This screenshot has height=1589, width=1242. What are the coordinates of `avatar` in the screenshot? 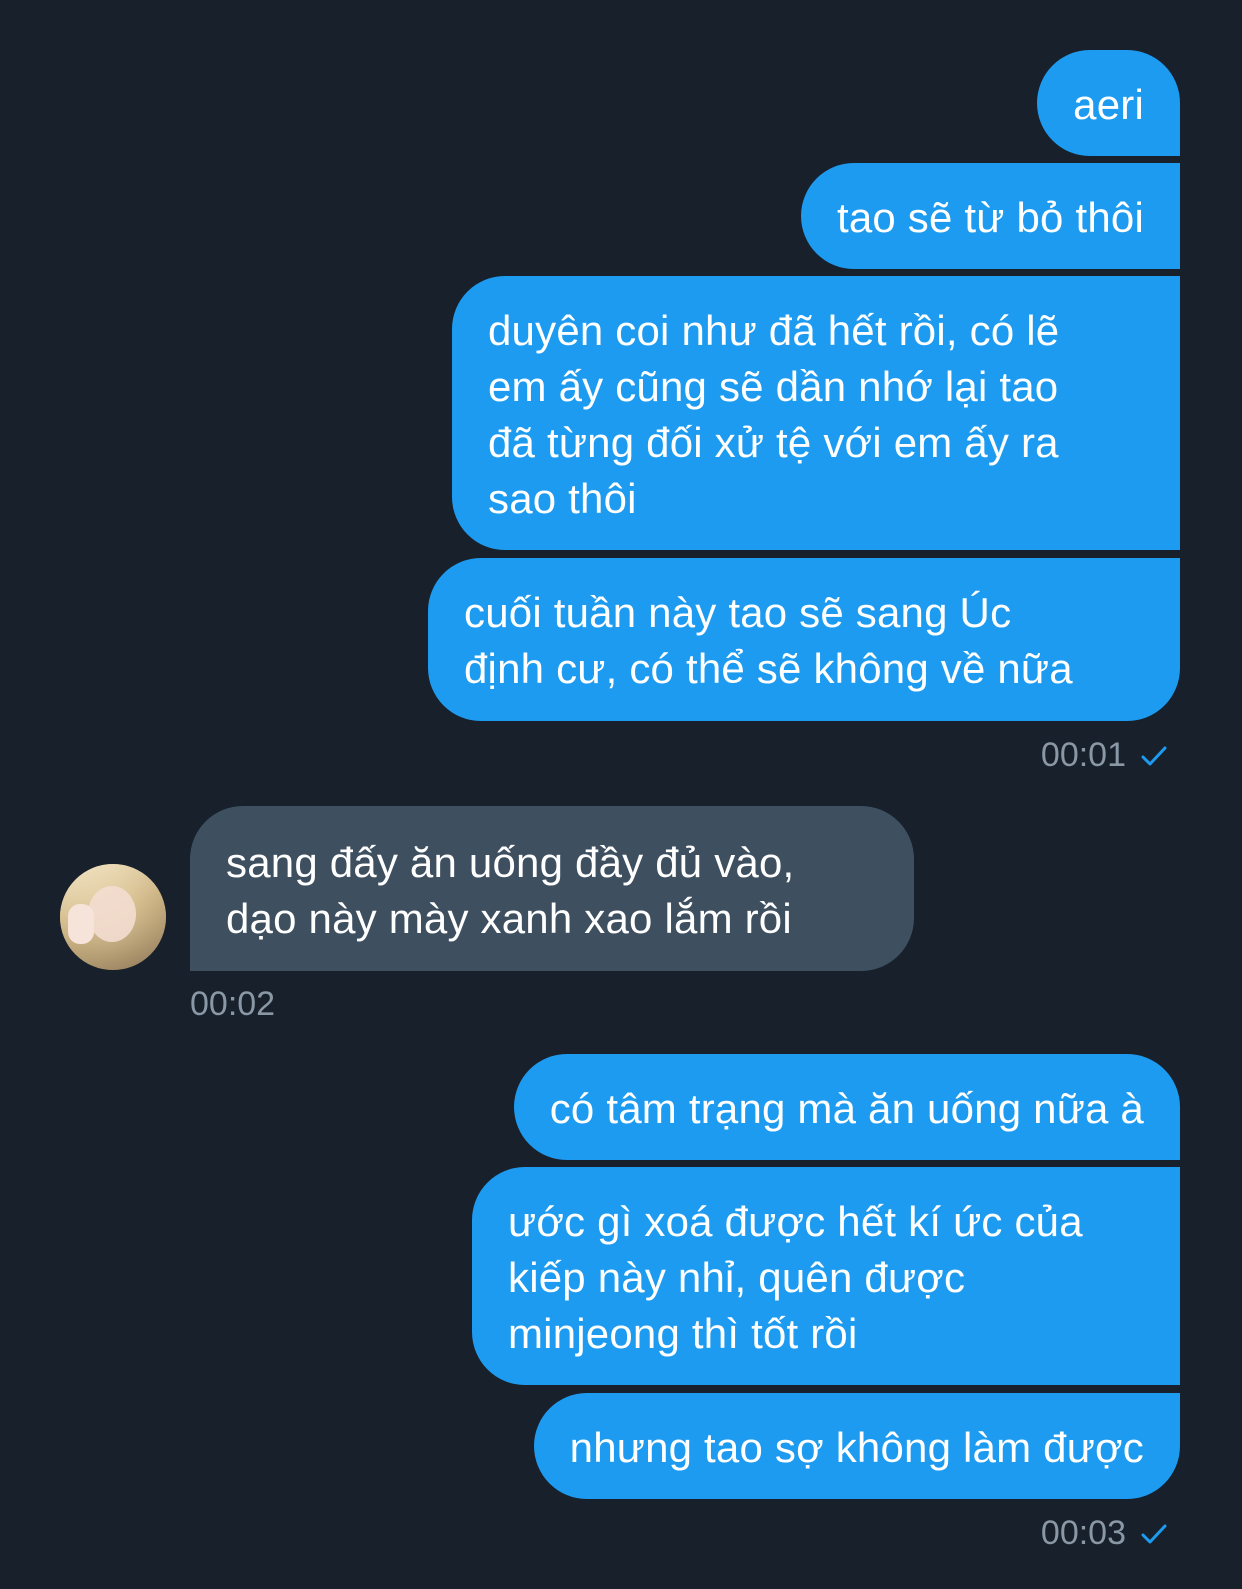 It's located at (113, 917).